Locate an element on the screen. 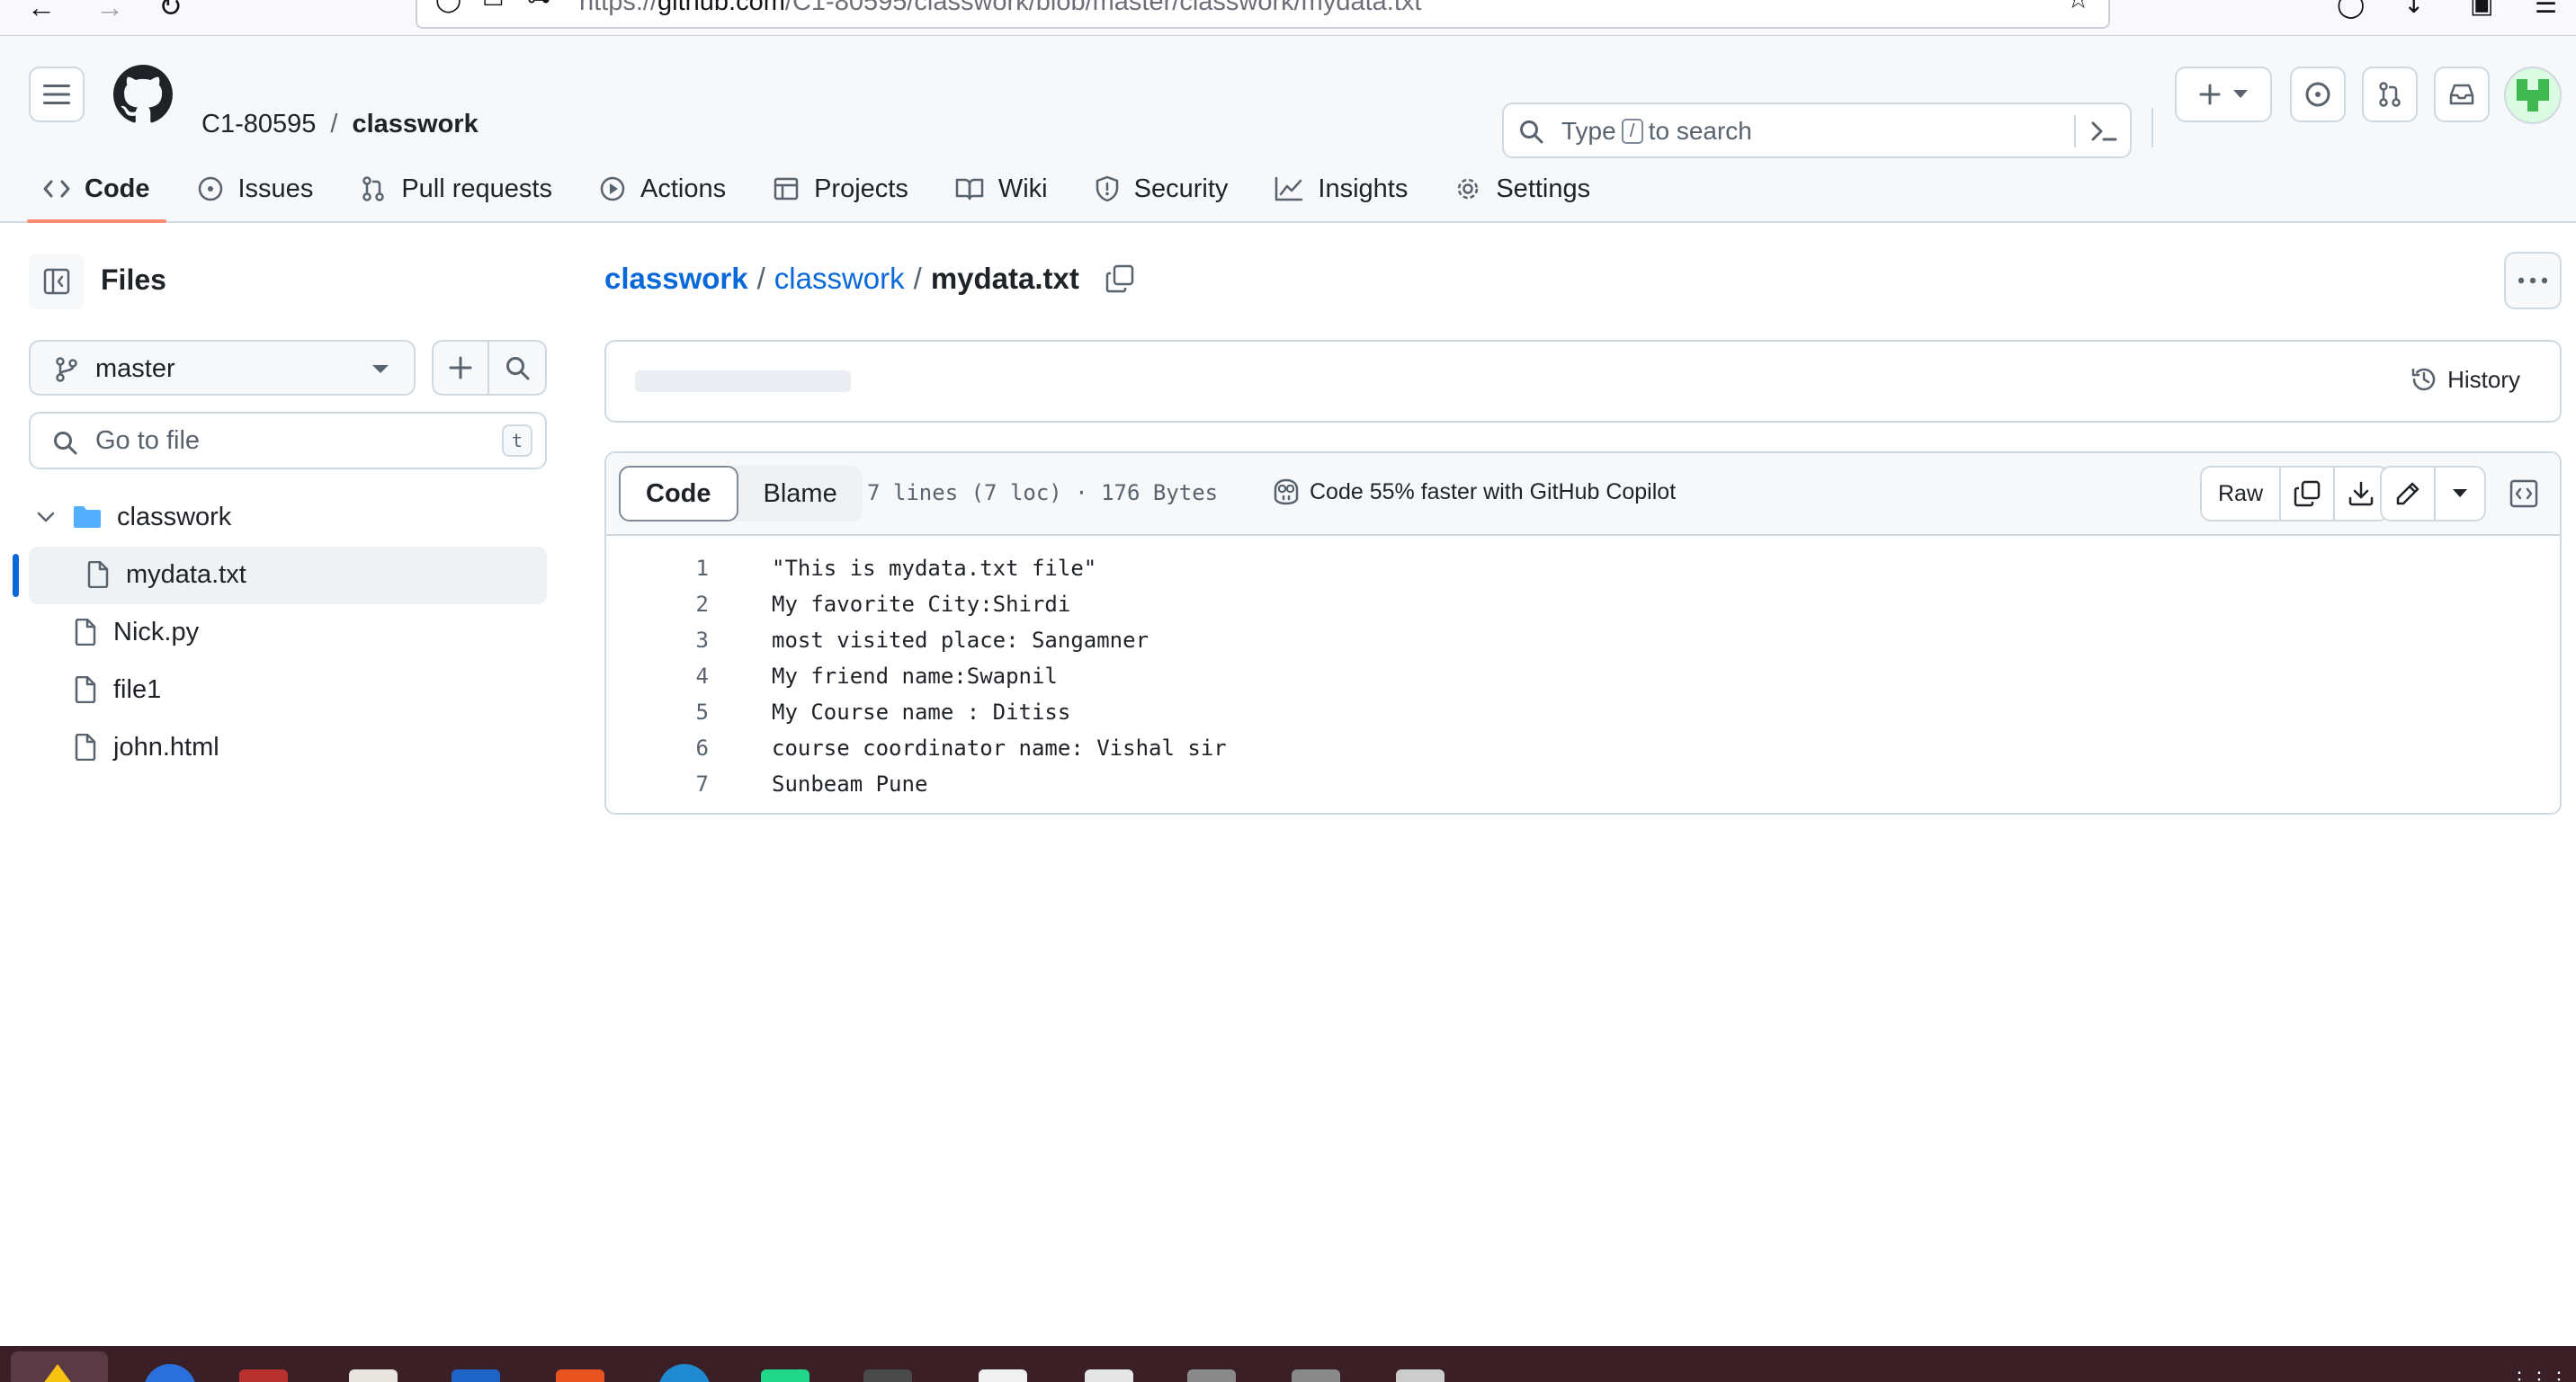  app-menu-icon: ☰ is located at coordinates (2546, 10).